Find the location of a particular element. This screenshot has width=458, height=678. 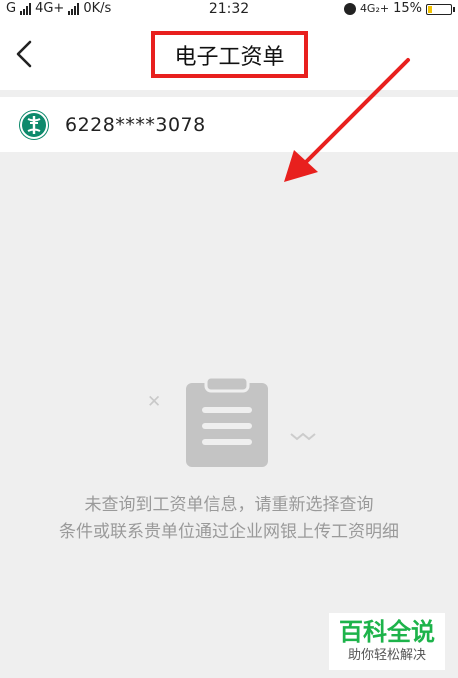

watermark-title: 百科全说 is located at coordinates (387, 632).